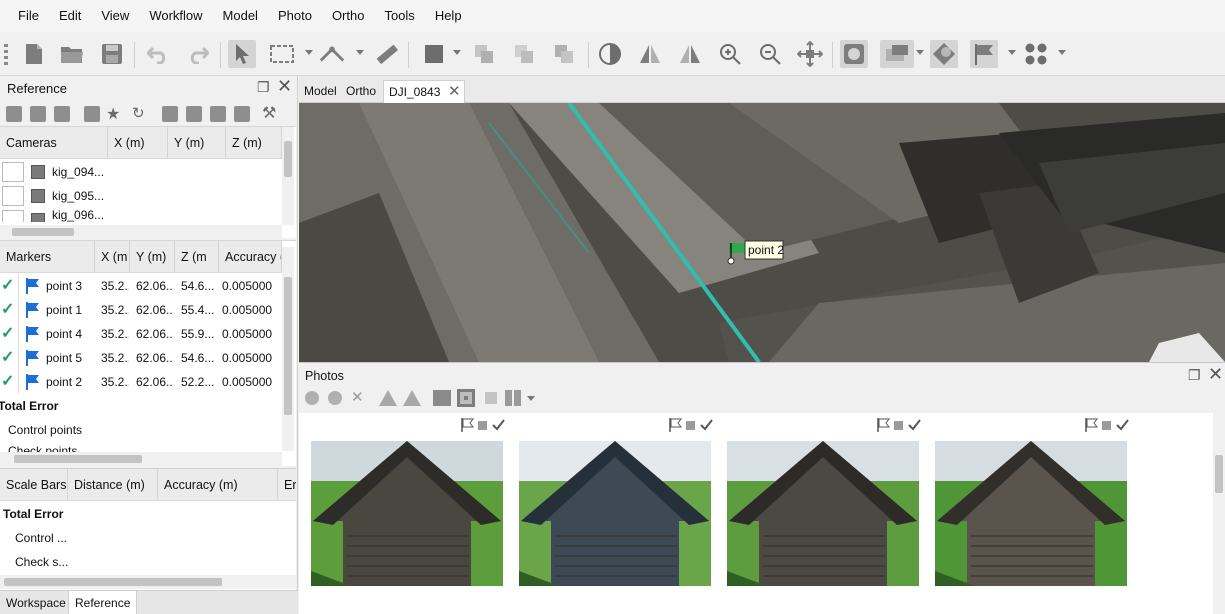  Describe the element at coordinates (14, 114) in the screenshot. I see `import-icon` at that location.